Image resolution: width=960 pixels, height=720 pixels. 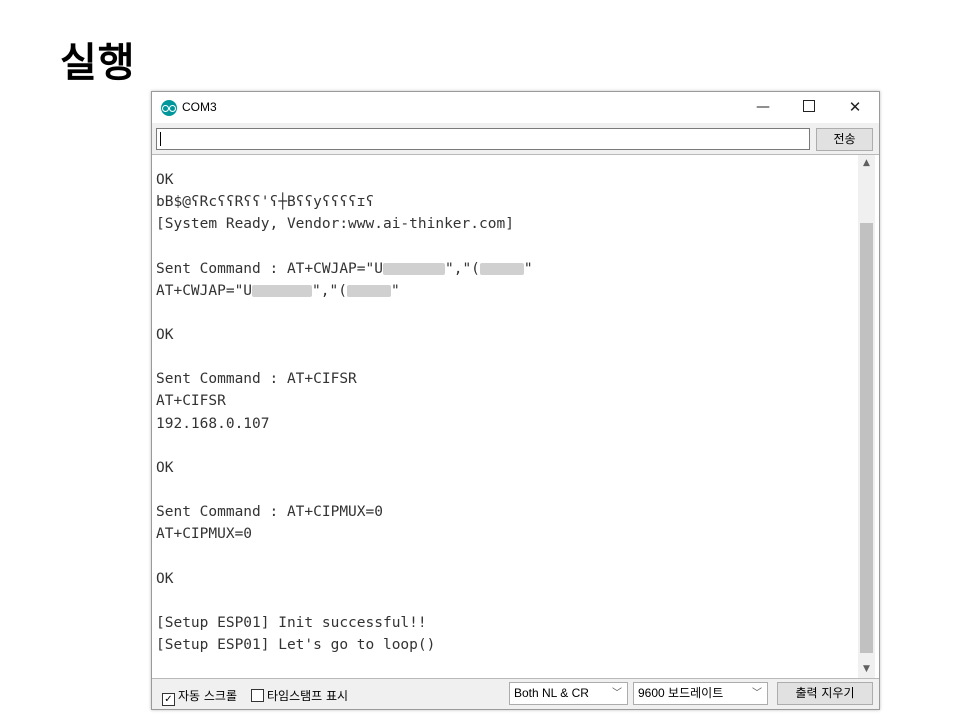 I want to click on timestamp-checkbox: 타임스탬프 표시, so click(x=299, y=695).